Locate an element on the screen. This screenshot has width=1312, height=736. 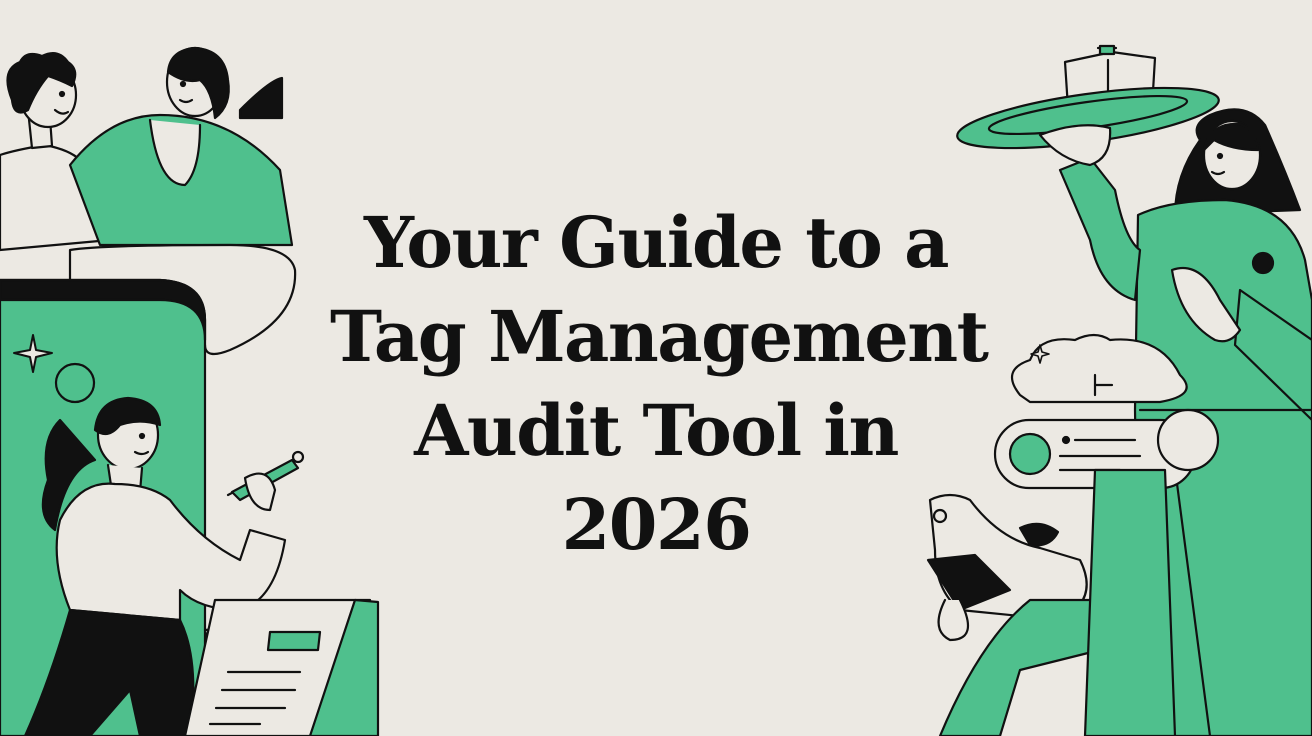
title-line-1: Your Guide to a is located at coordinates (656, 242).